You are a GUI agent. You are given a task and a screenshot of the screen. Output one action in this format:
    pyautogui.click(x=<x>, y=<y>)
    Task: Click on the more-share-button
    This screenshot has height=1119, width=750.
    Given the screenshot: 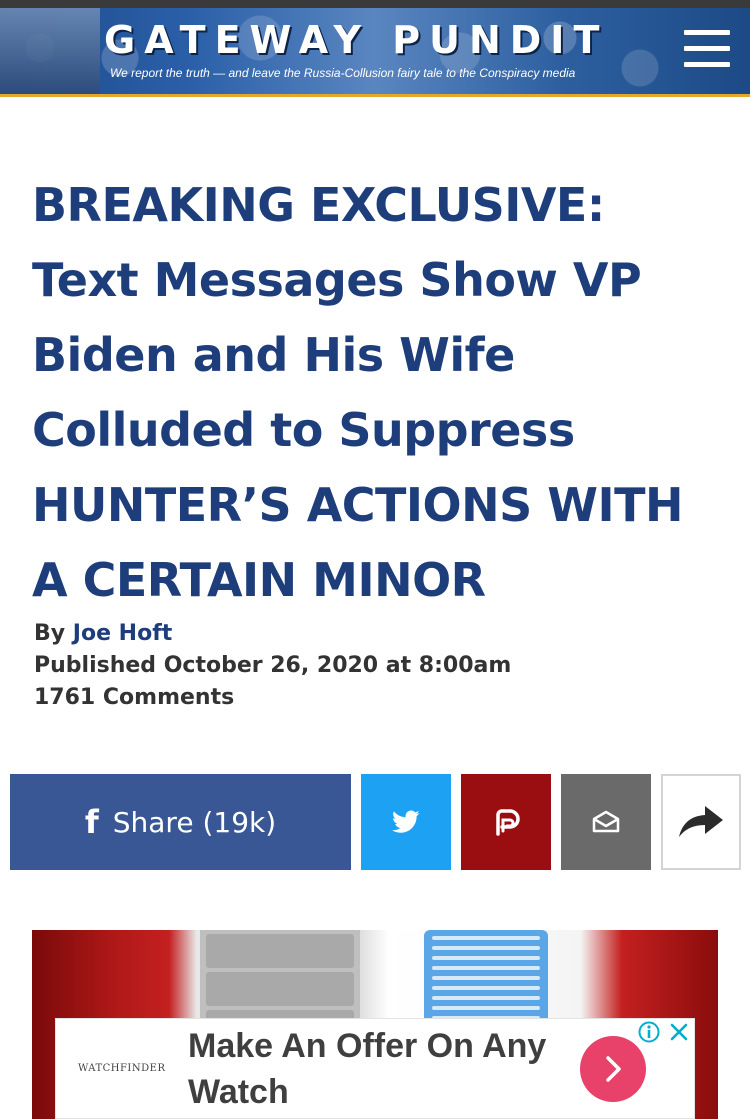 What is the action you would take?
    pyautogui.click(x=701, y=822)
    